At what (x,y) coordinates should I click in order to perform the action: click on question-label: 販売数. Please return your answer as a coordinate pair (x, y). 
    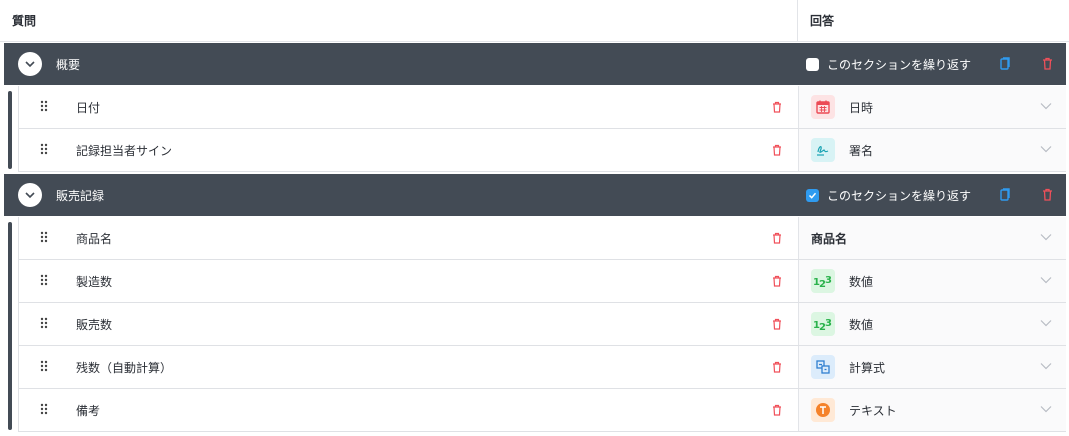
    Looking at the image, I should click on (94, 324).